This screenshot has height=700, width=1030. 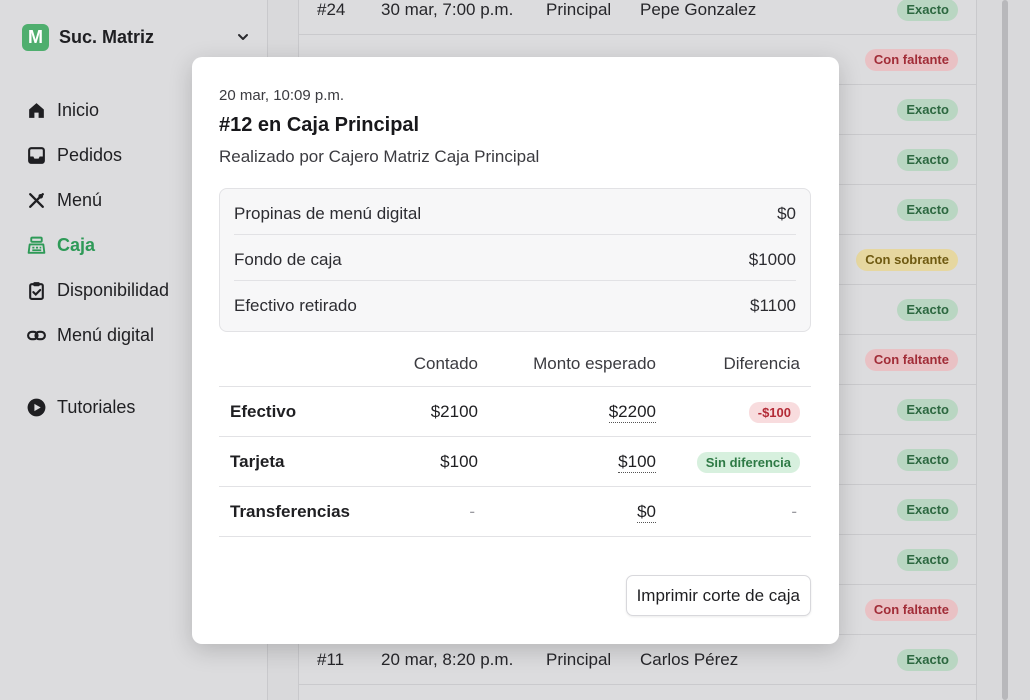 I want to click on scrollbar, so click(x=1005, y=350).